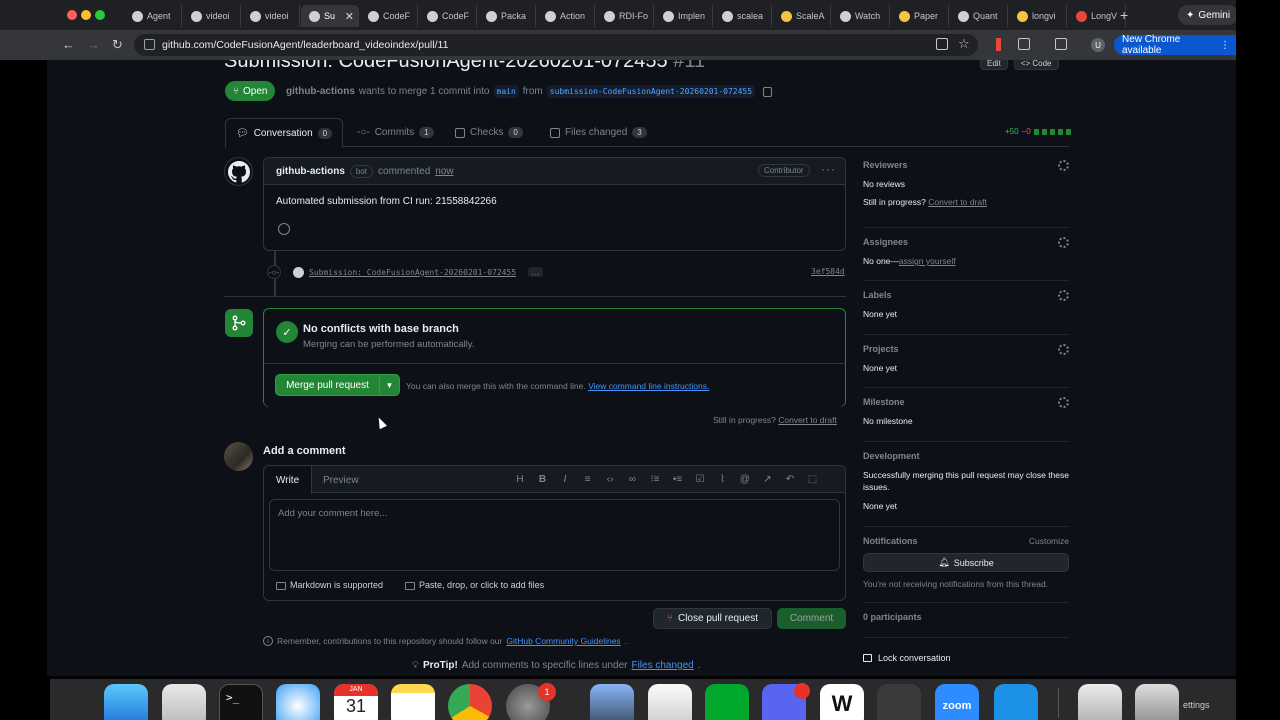 This screenshot has height=720, width=1280. What do you see at coordinates (117, 45) in the screenshot?
I see `reload-icon: ↻` at bounding box center [117, 45].